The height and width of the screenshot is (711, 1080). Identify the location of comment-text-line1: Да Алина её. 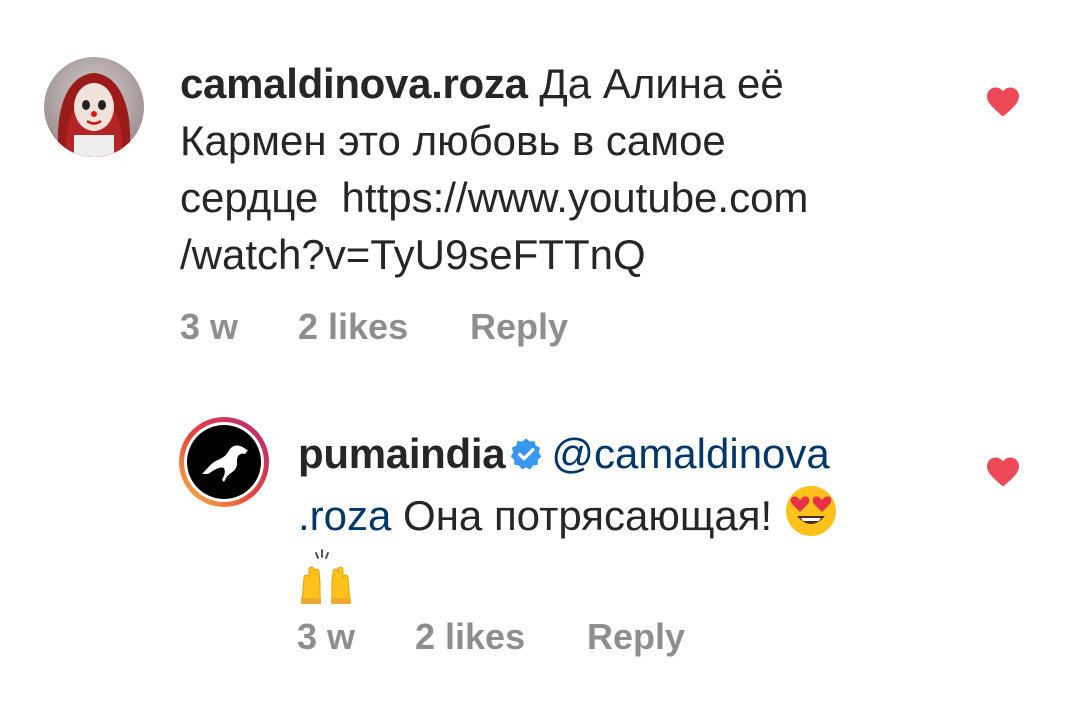
(661, 83).